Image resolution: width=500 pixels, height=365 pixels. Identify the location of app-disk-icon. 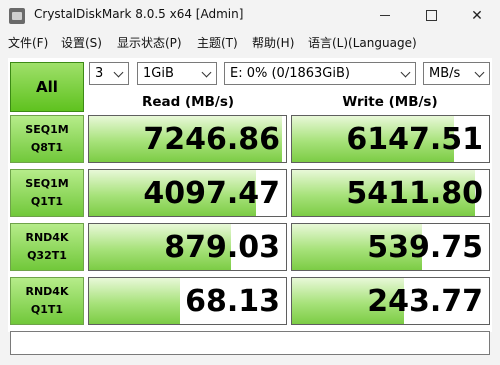
(17, 16).